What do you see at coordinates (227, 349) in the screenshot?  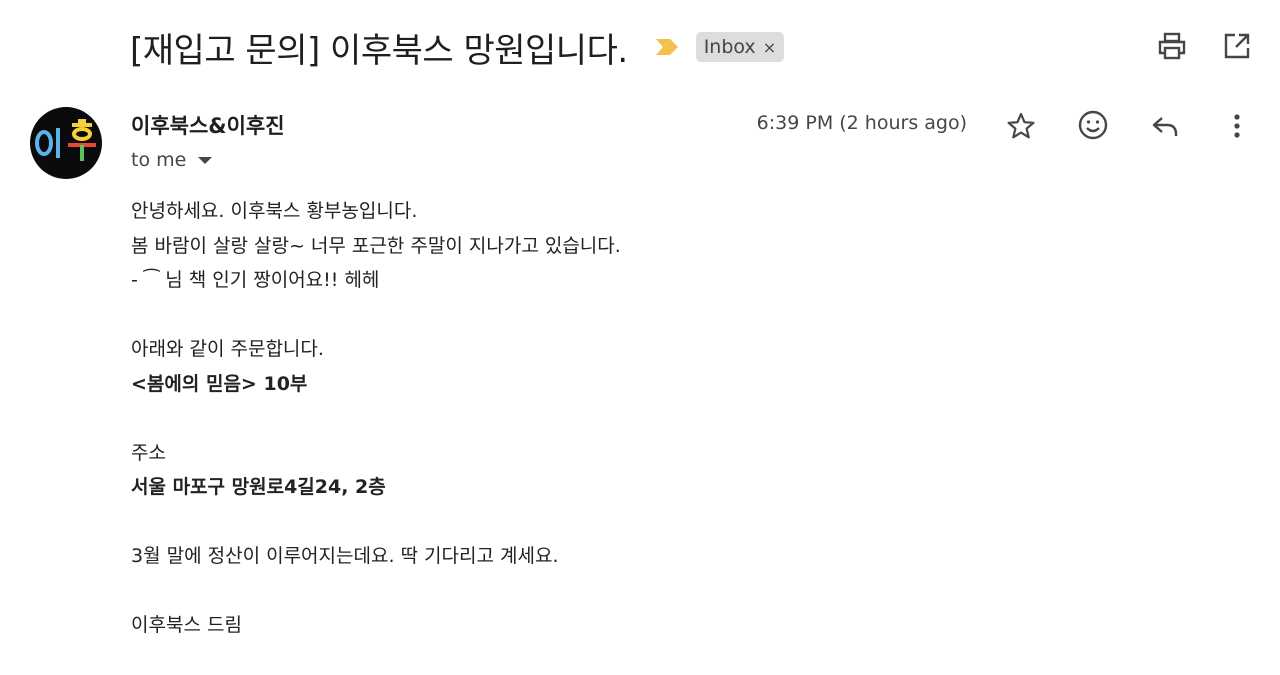 I see `body-line: 아래와 같이 주문합니다.` at bounding box center [227, 349].